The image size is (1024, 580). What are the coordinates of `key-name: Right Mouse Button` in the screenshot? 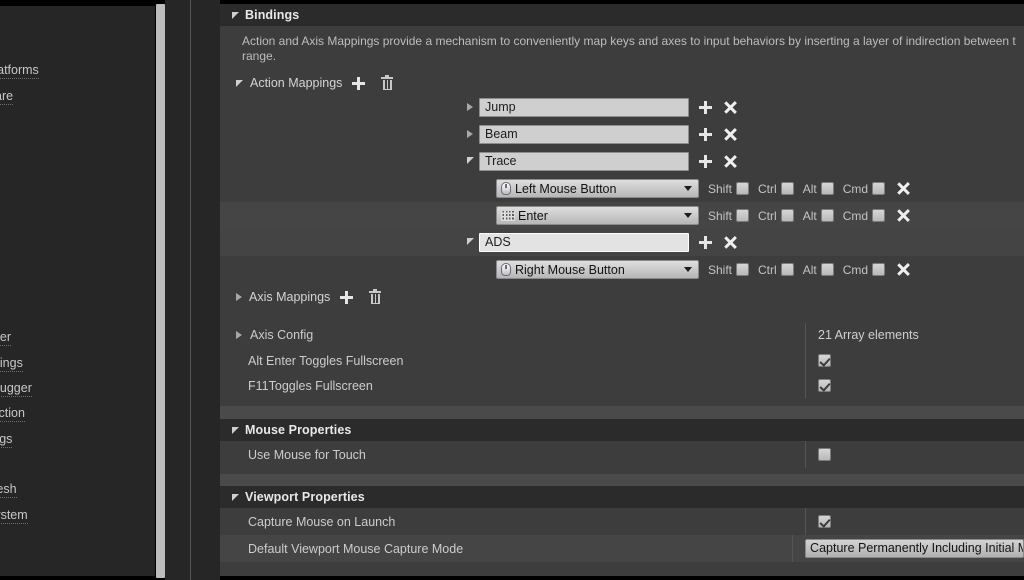 It's located at (570, 269).